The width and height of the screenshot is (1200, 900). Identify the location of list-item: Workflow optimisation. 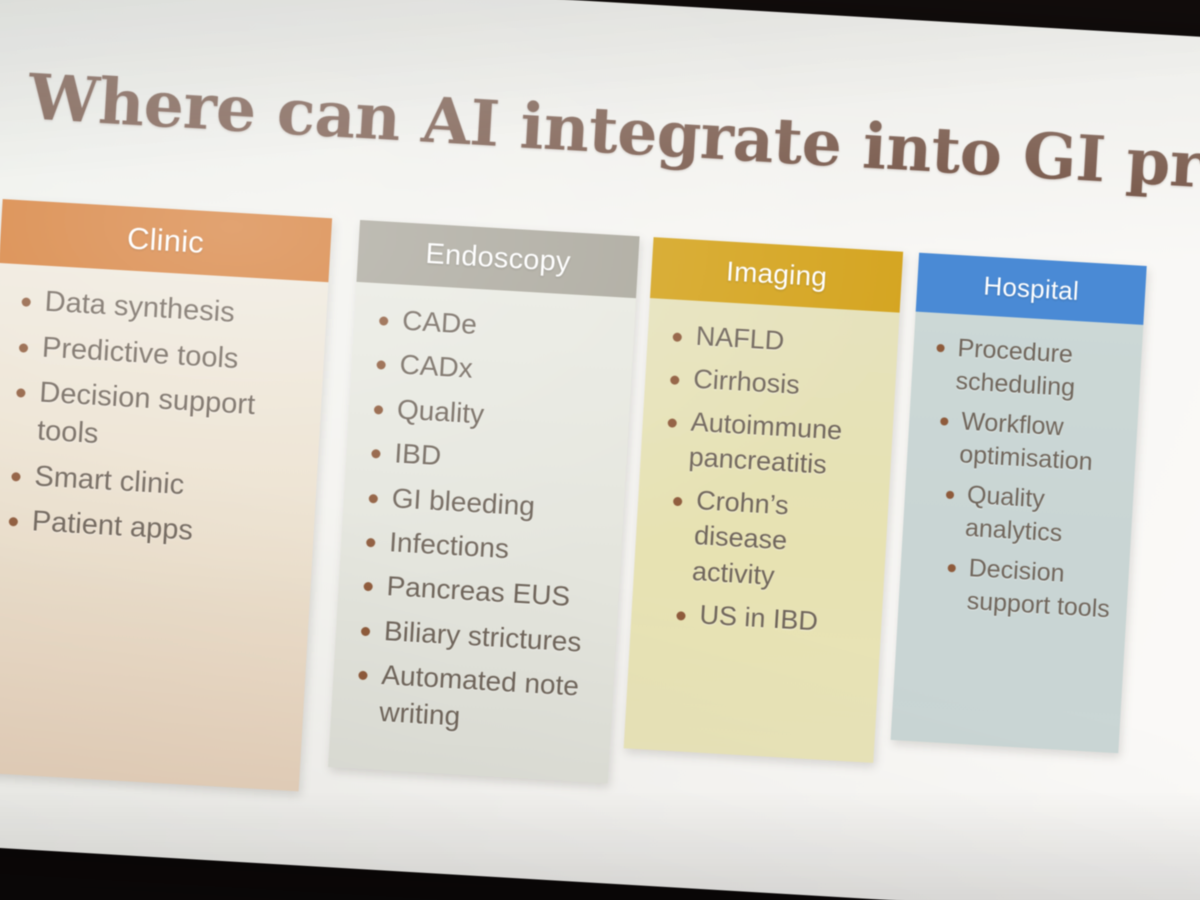
(1024, 441).